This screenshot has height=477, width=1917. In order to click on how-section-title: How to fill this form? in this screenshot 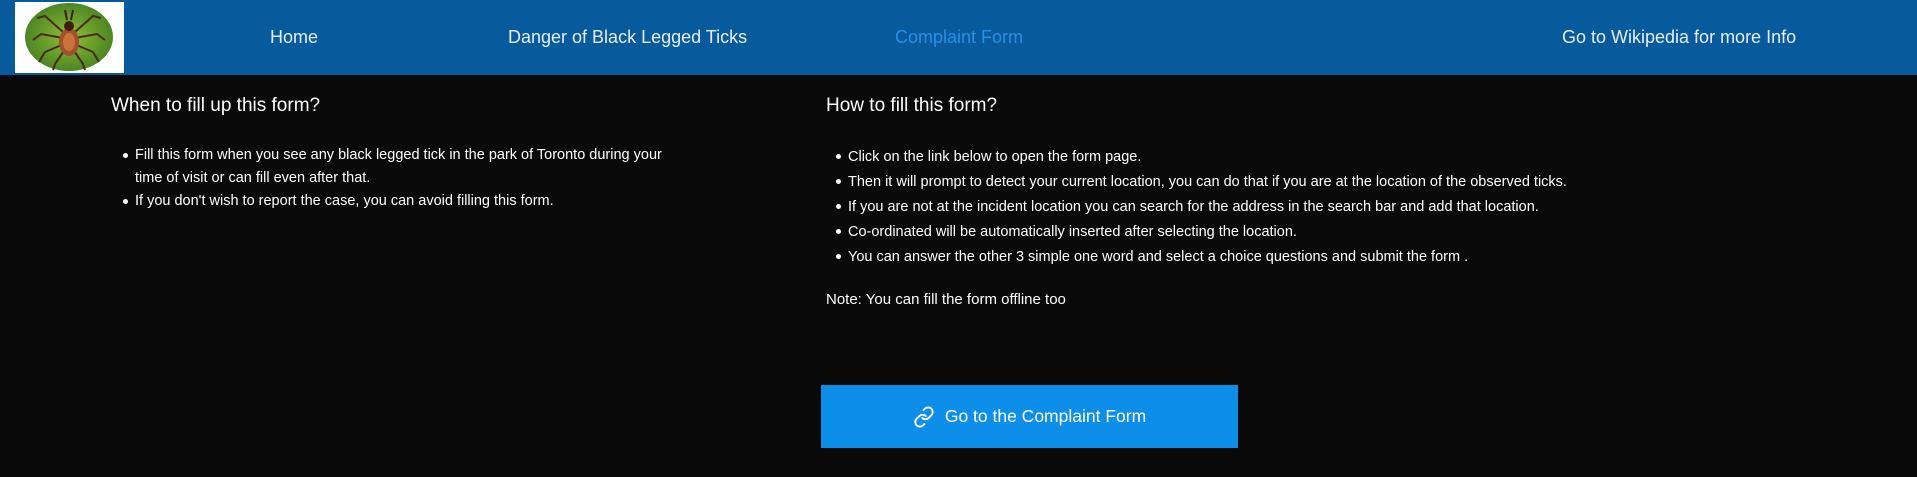, I will do `click(912, 105)`.